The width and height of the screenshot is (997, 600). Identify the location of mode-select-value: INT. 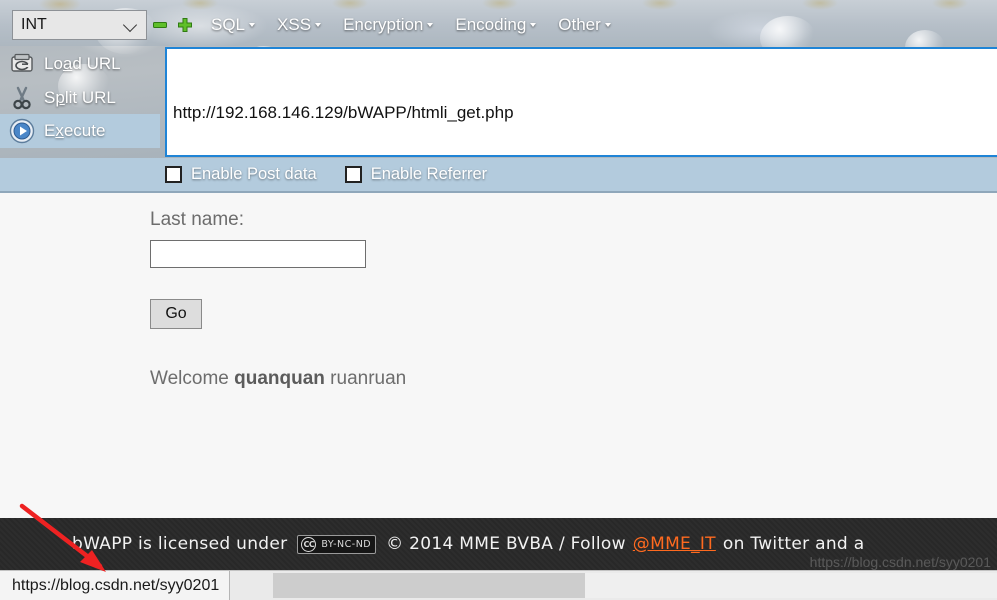
(34, 24).